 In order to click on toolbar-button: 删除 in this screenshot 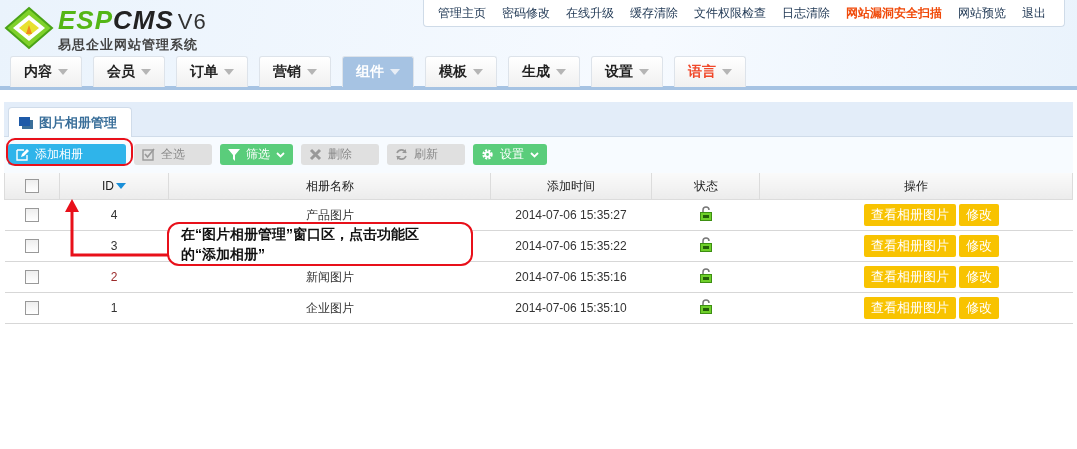, I will do `click(340, 154)`.